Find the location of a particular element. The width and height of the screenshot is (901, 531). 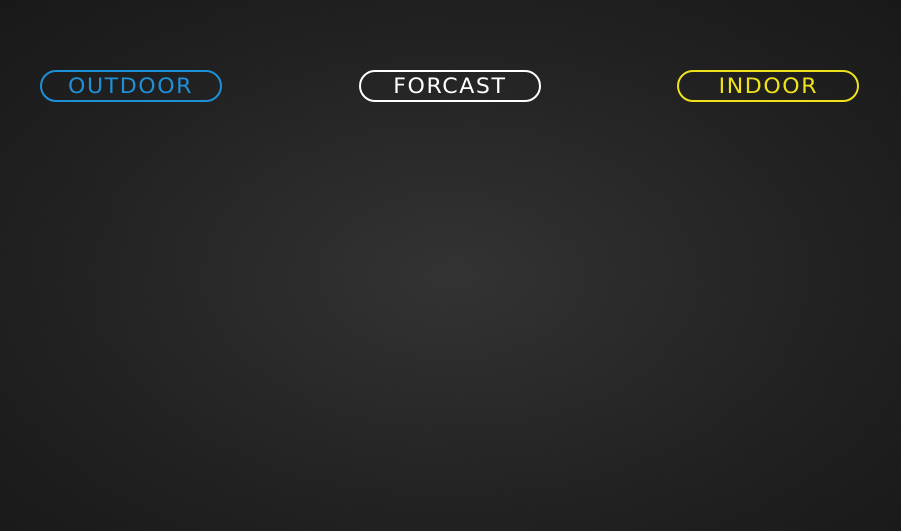

tab-indoor: INDOOR is located at coordinates (768, 86).